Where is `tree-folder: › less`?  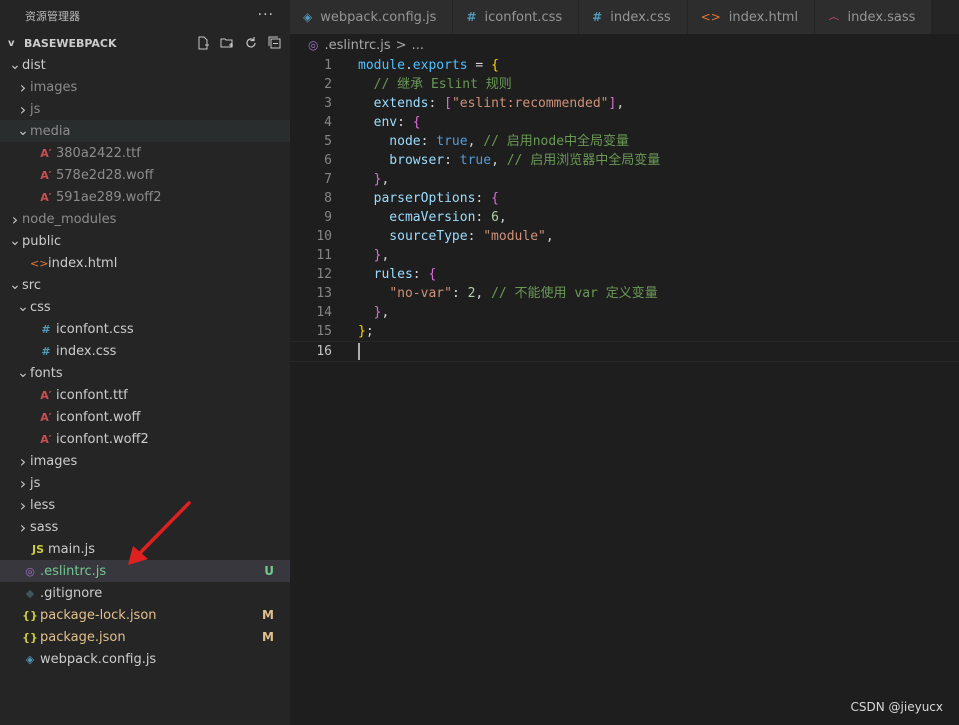
tree-folder: › less is located at coordinates (145, 505).